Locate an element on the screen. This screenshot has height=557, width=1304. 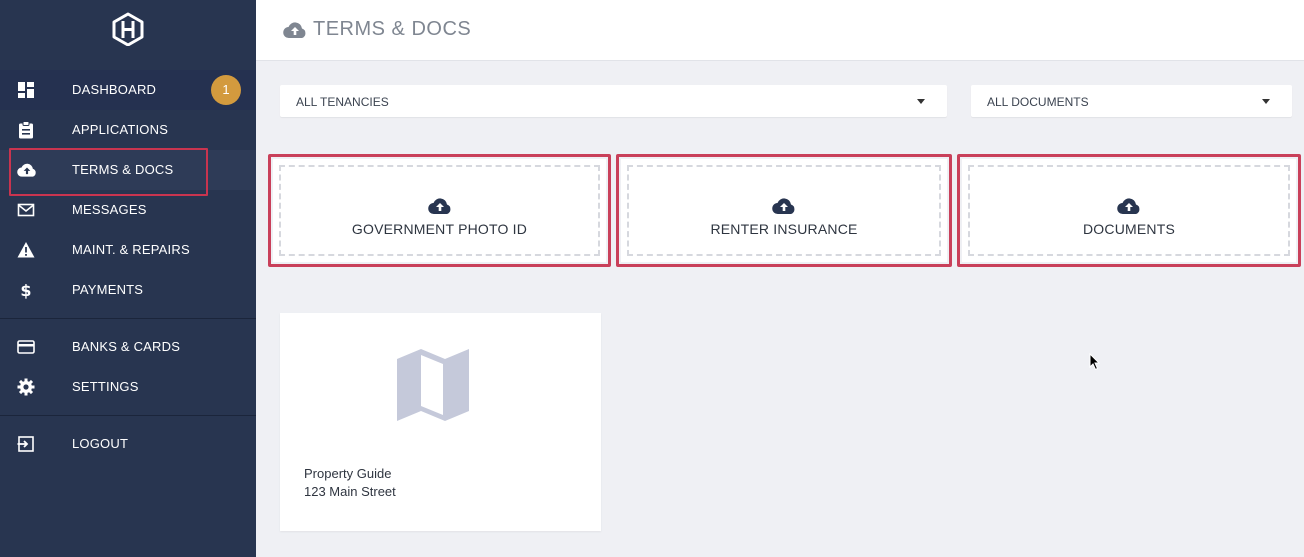
sidebar-item-settings: SETTINGS is located at coordinates (128, 387).